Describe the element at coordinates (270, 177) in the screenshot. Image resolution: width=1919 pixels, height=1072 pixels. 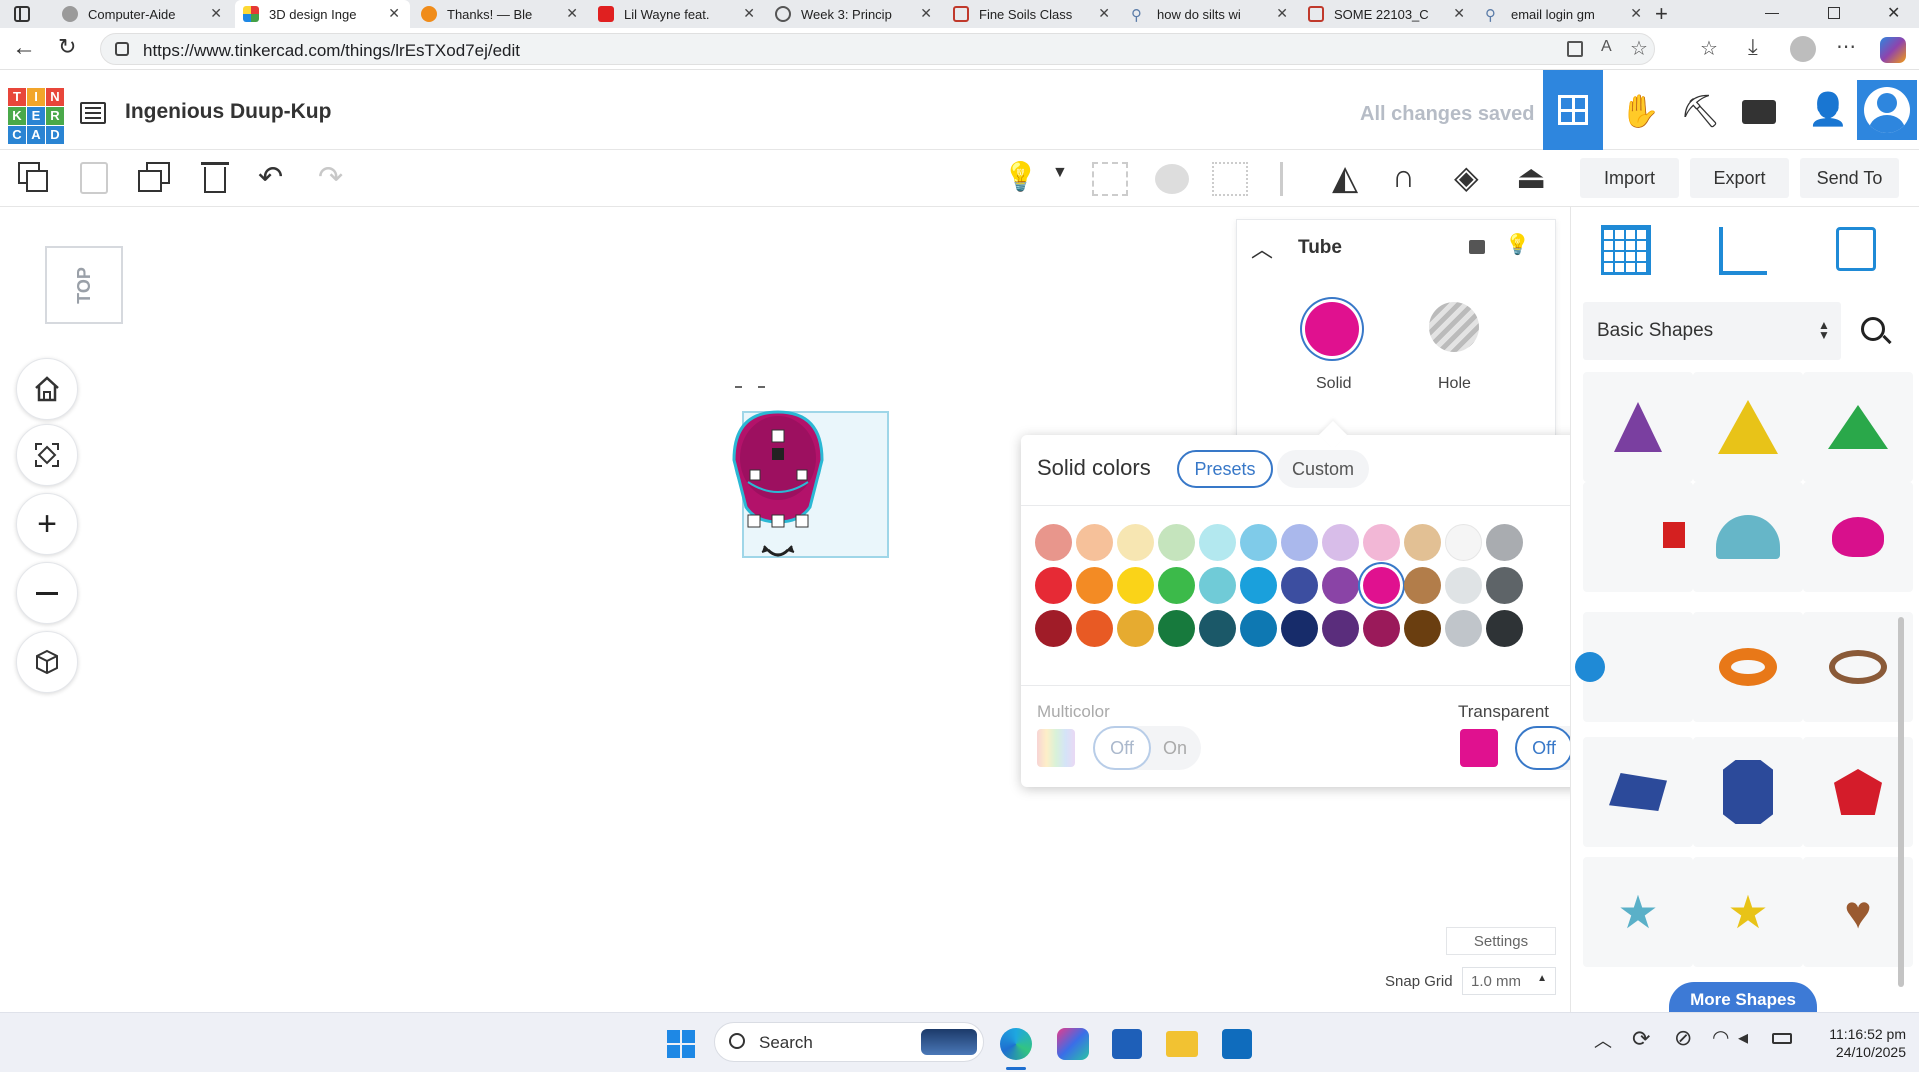
I see `undo-icon: ↶` at that location.